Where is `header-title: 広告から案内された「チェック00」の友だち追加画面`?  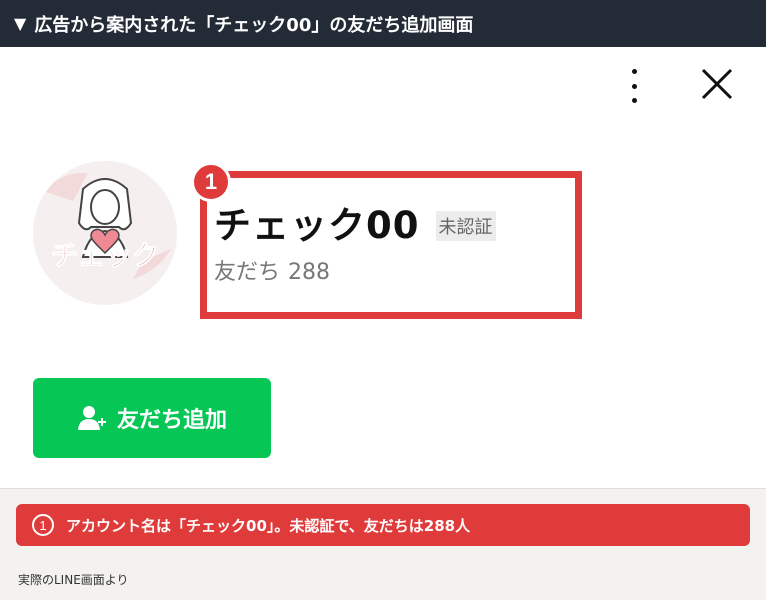
header-title: 広告から案内された「チェック00」の友だち追加画面 is located at coordinates (254, 25).